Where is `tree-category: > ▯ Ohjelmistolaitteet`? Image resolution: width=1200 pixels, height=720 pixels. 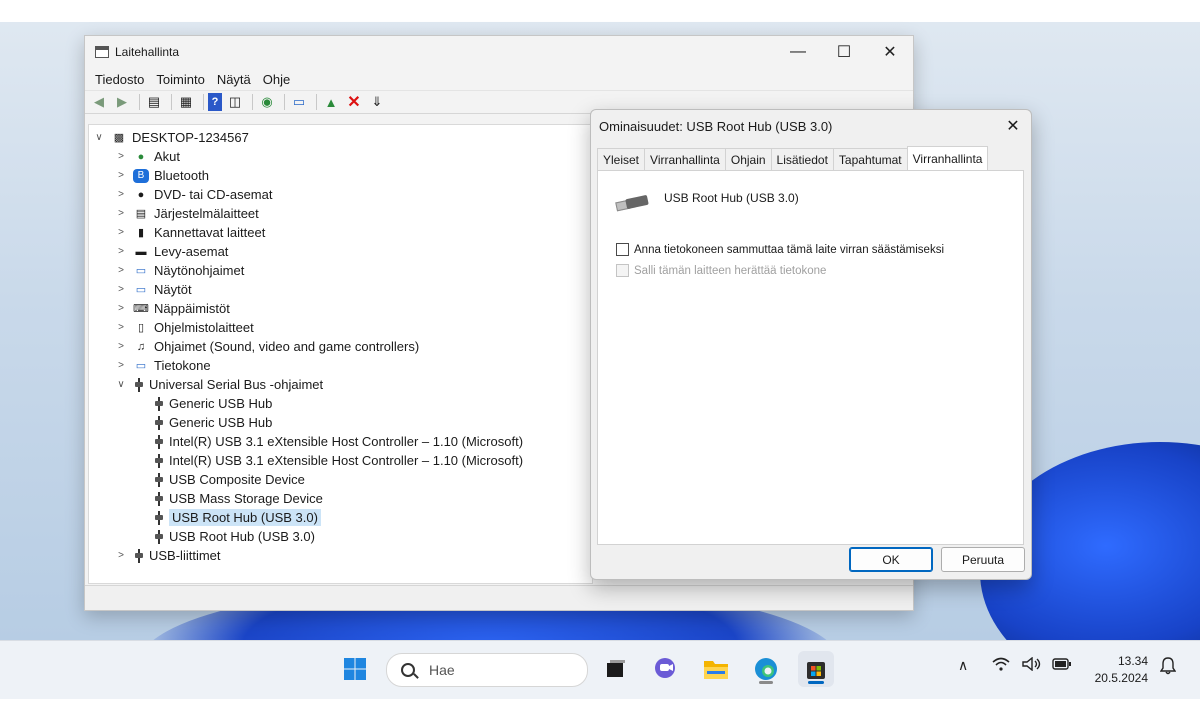
tree-category: > ▯ Ohjelmistolaitteet is located at coordinates (184, 327).